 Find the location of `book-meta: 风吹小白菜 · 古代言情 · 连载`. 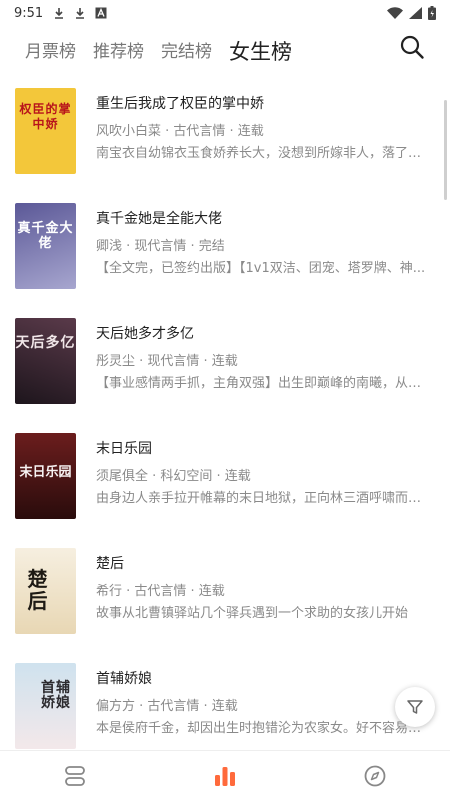

book-meta: 风吹小白菜 · 古代言情 · 连载 is located at coordinates (180, 131).